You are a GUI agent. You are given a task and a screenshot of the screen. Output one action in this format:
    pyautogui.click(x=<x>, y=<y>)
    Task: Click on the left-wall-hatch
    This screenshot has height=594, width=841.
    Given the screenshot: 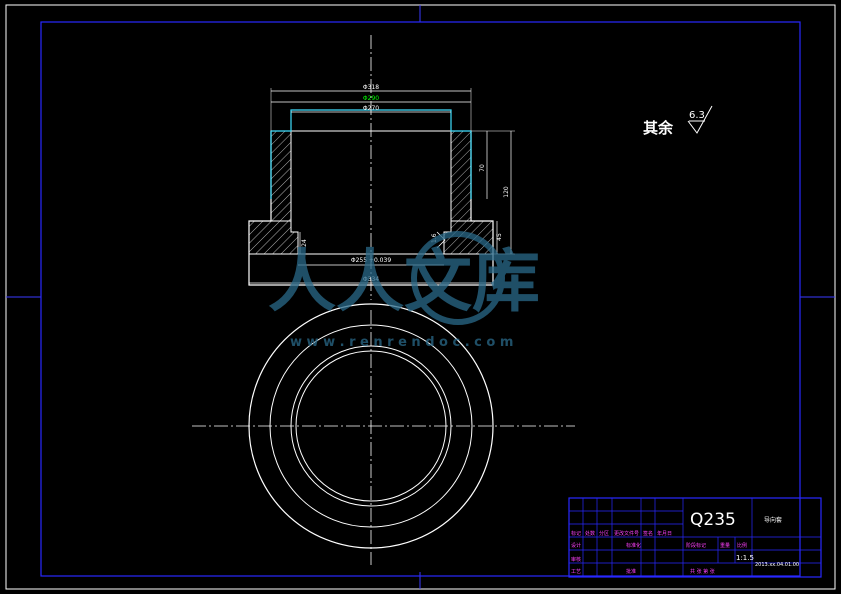 What is the action you would take?
    pyautogui.click(x=281, y=176)
    